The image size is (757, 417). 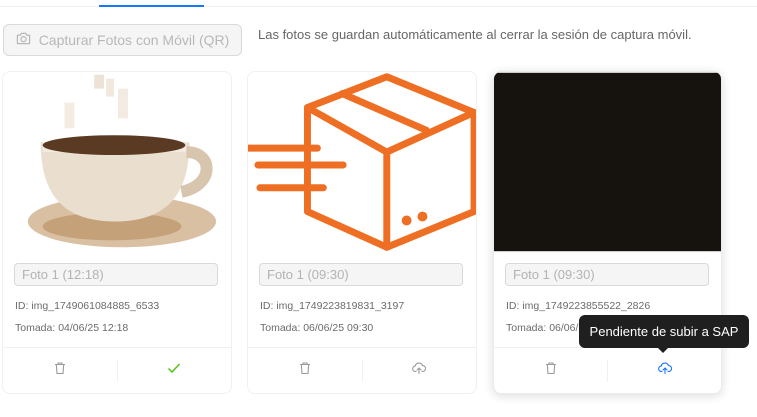 I want to click on check-icon, so click(x=174, y=370).